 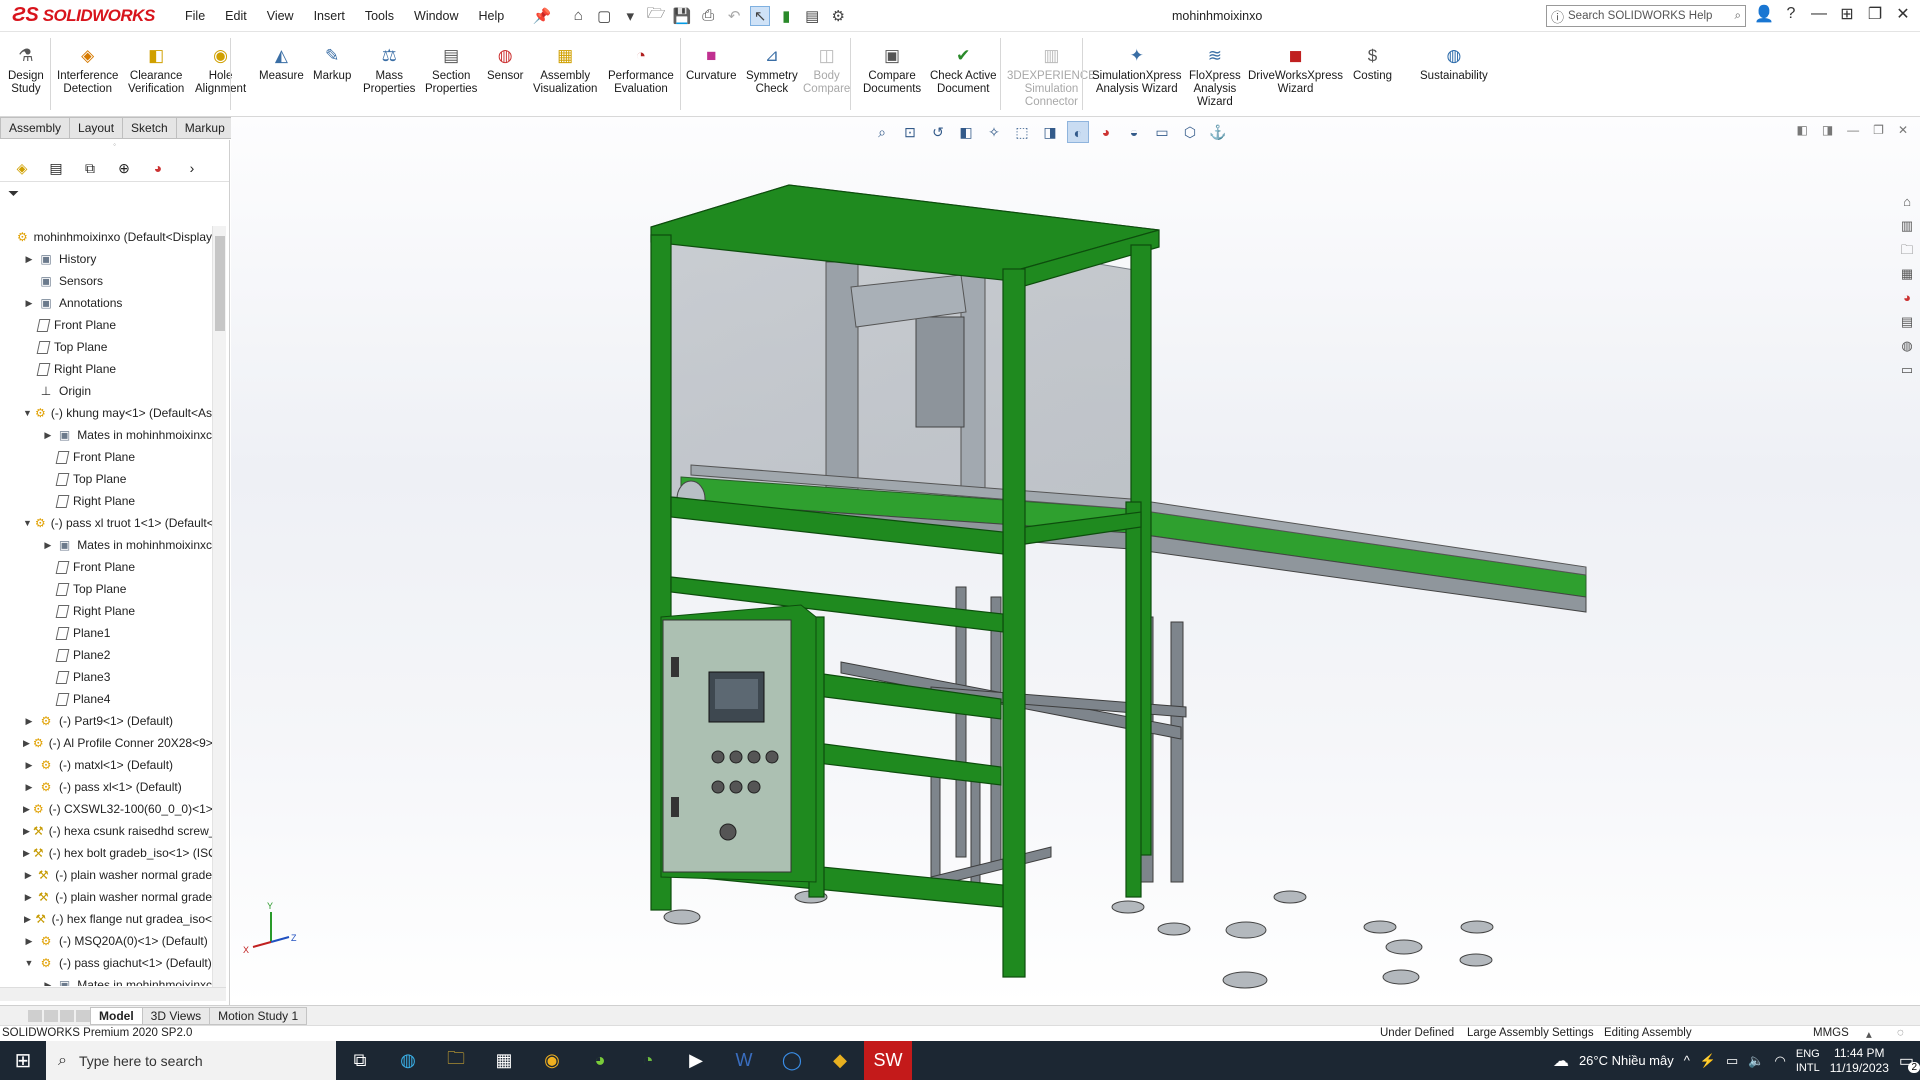 What do you see at coordinates (149, 128) in the screenshot?
I see `tab-sketch: Sketch` at bounding box center [149, 128].